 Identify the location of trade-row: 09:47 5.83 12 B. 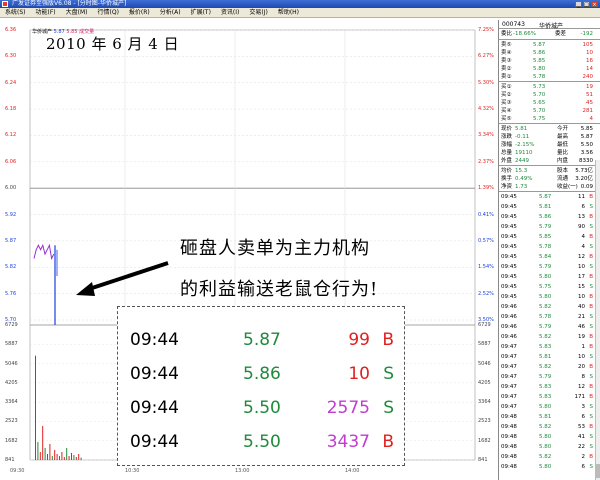
(549, 387).